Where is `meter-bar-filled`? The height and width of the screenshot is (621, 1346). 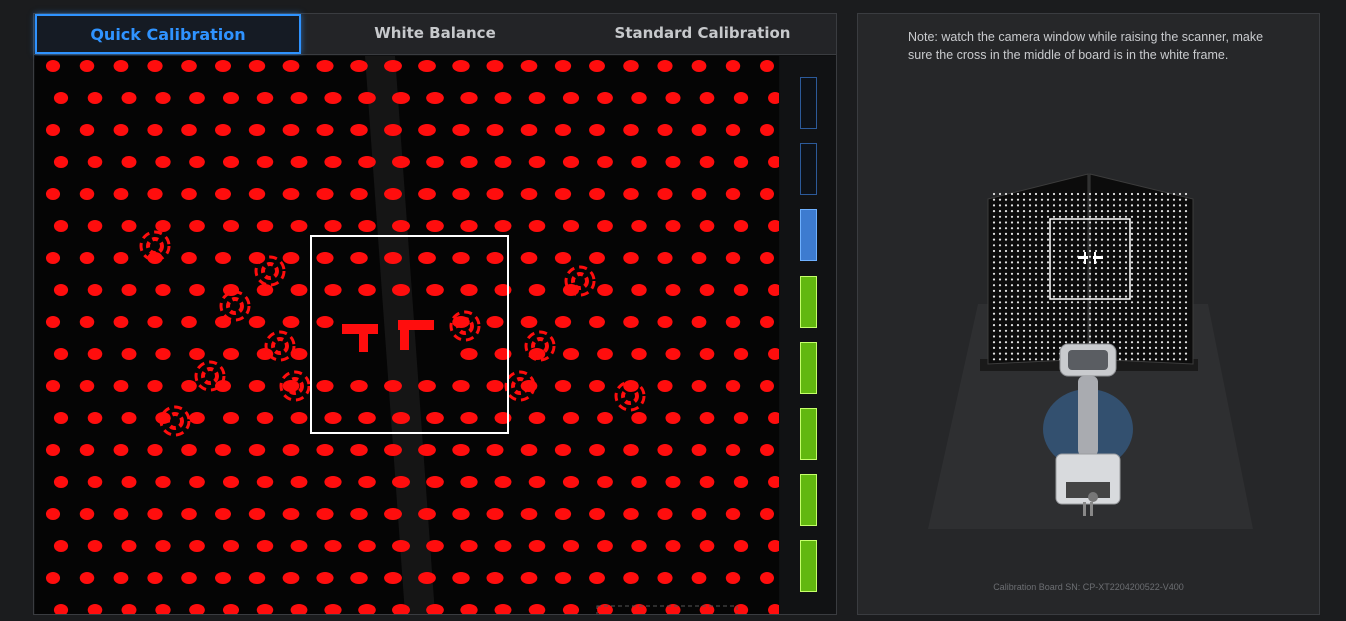
meter-bar-filled is located at coordinates (808, 434).